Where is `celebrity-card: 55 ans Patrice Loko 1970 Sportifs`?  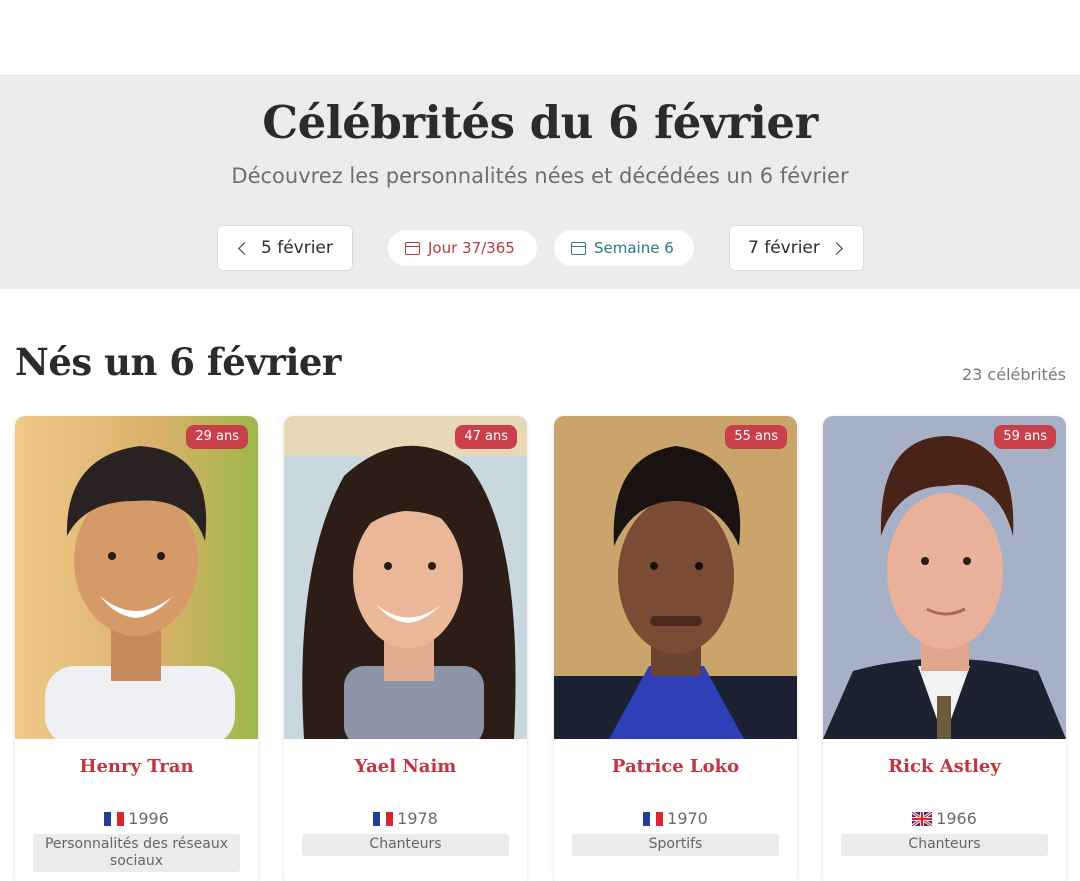 celebrity-card: 55 ans Patrice Loko 1970 Sportifs is located at coordinates (675, 648).